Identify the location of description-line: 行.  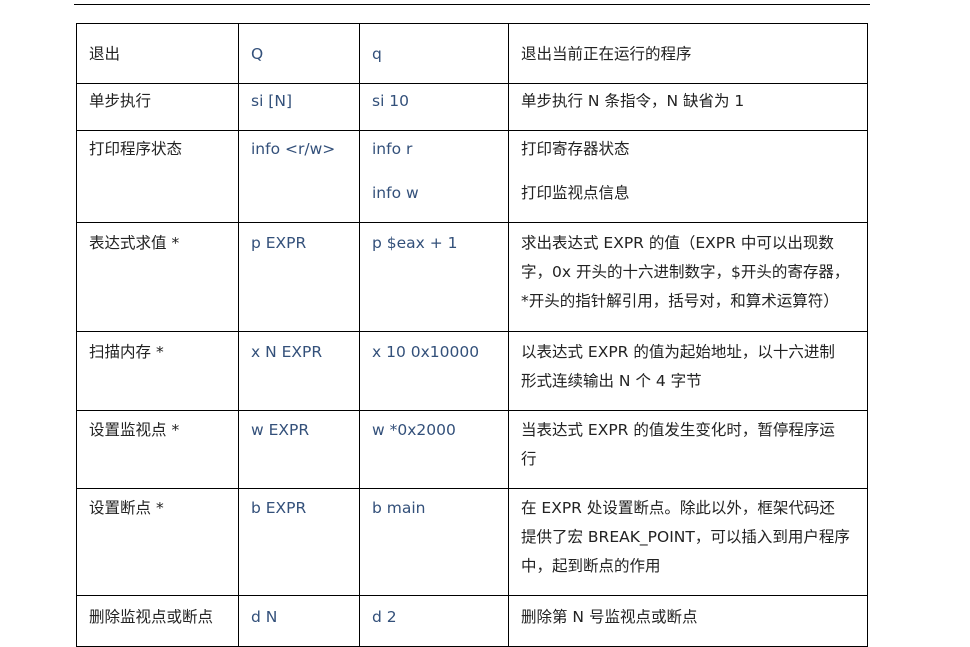
(529, 459).